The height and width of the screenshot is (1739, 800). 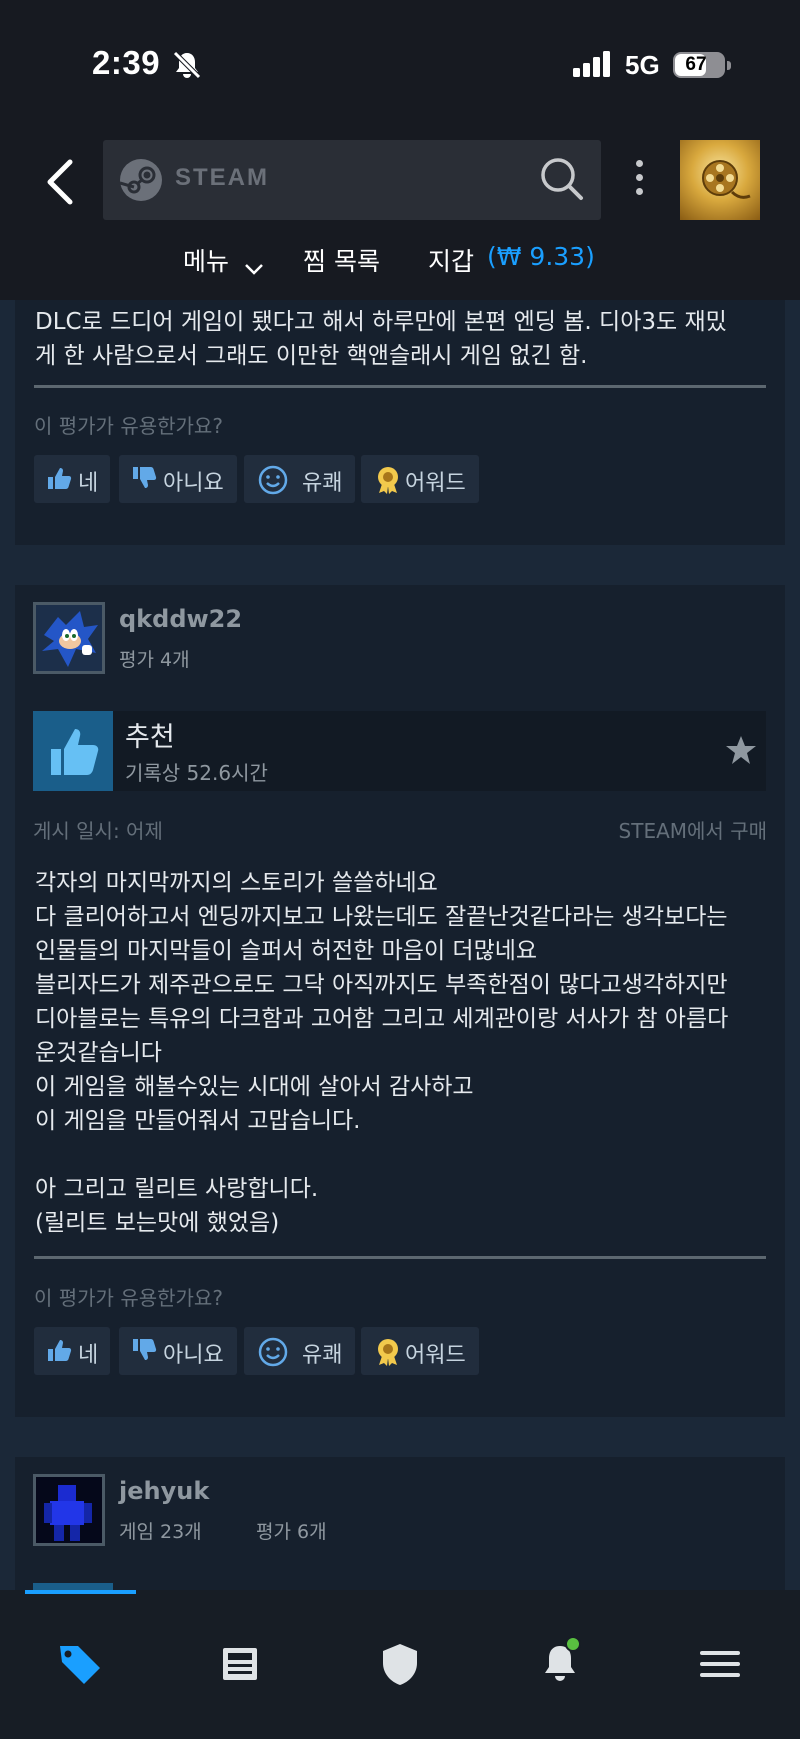 What do you see at coordinates (692, 831) in the screenshot?
I see `purchase-source: STEAM에서 구매` at bounding box center [692, 831].